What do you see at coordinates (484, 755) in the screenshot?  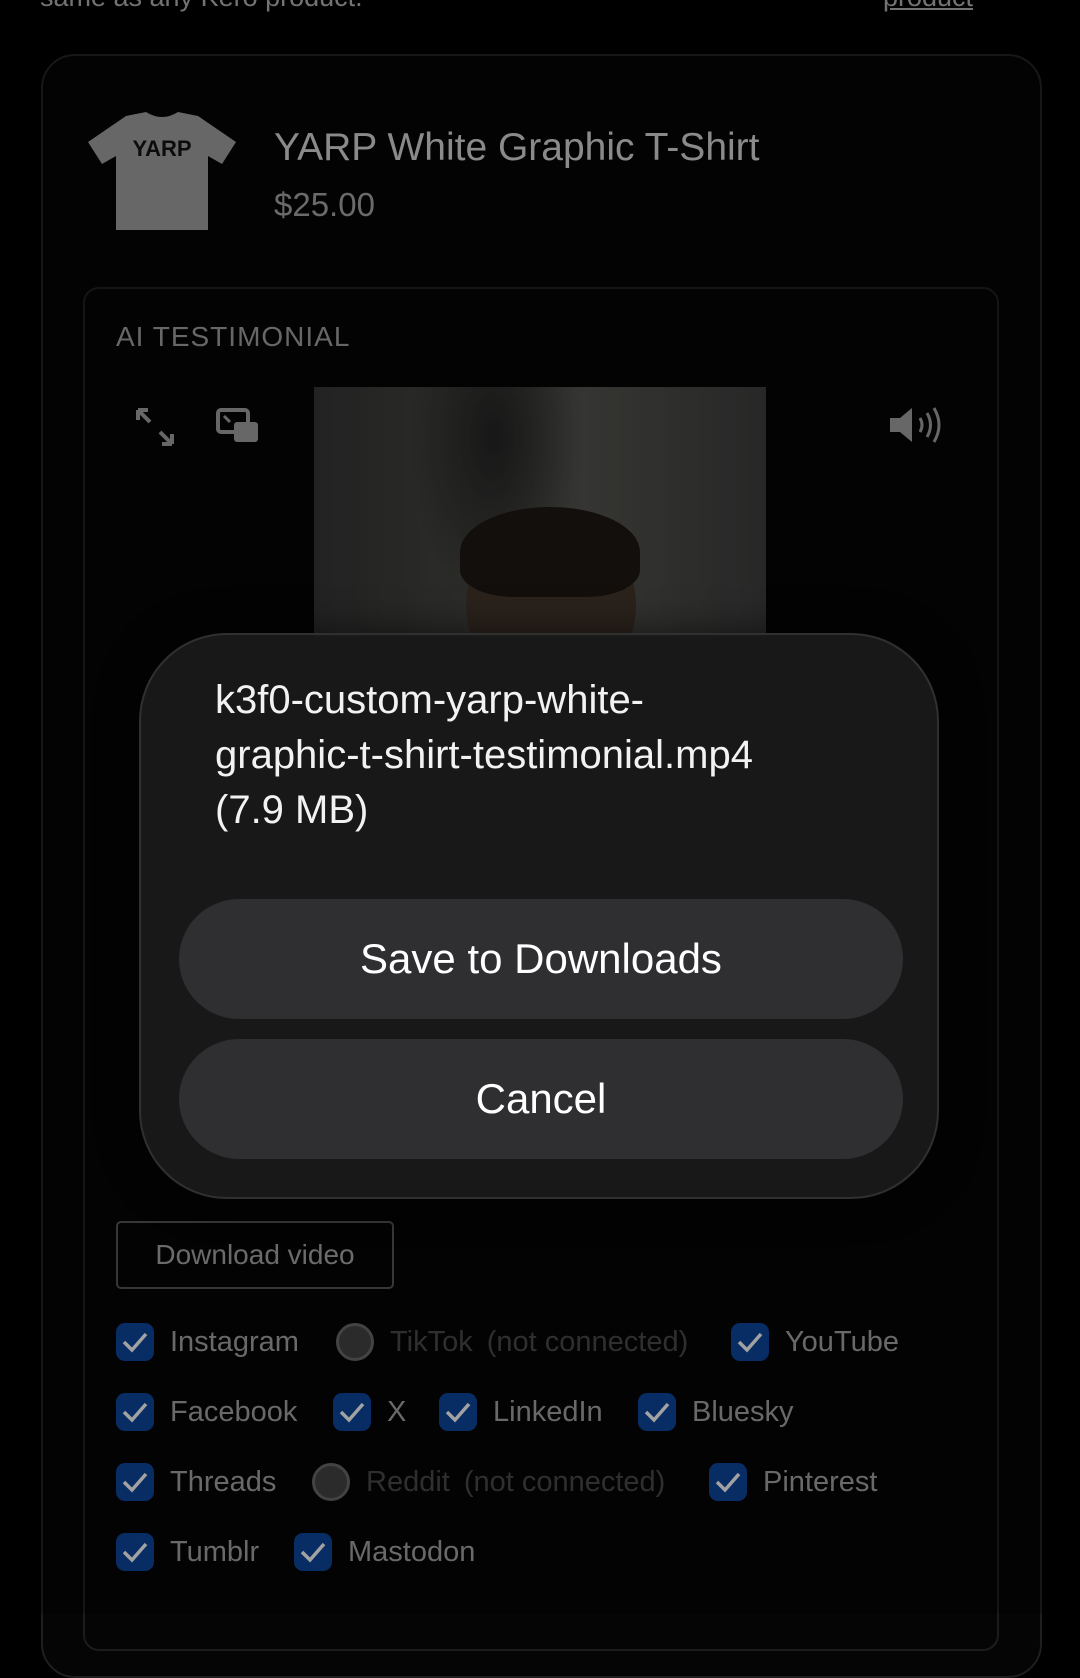 I see `filename-line-2: graphic-t-shirt-testimonial.mp4` at bounding box center [484, 755].